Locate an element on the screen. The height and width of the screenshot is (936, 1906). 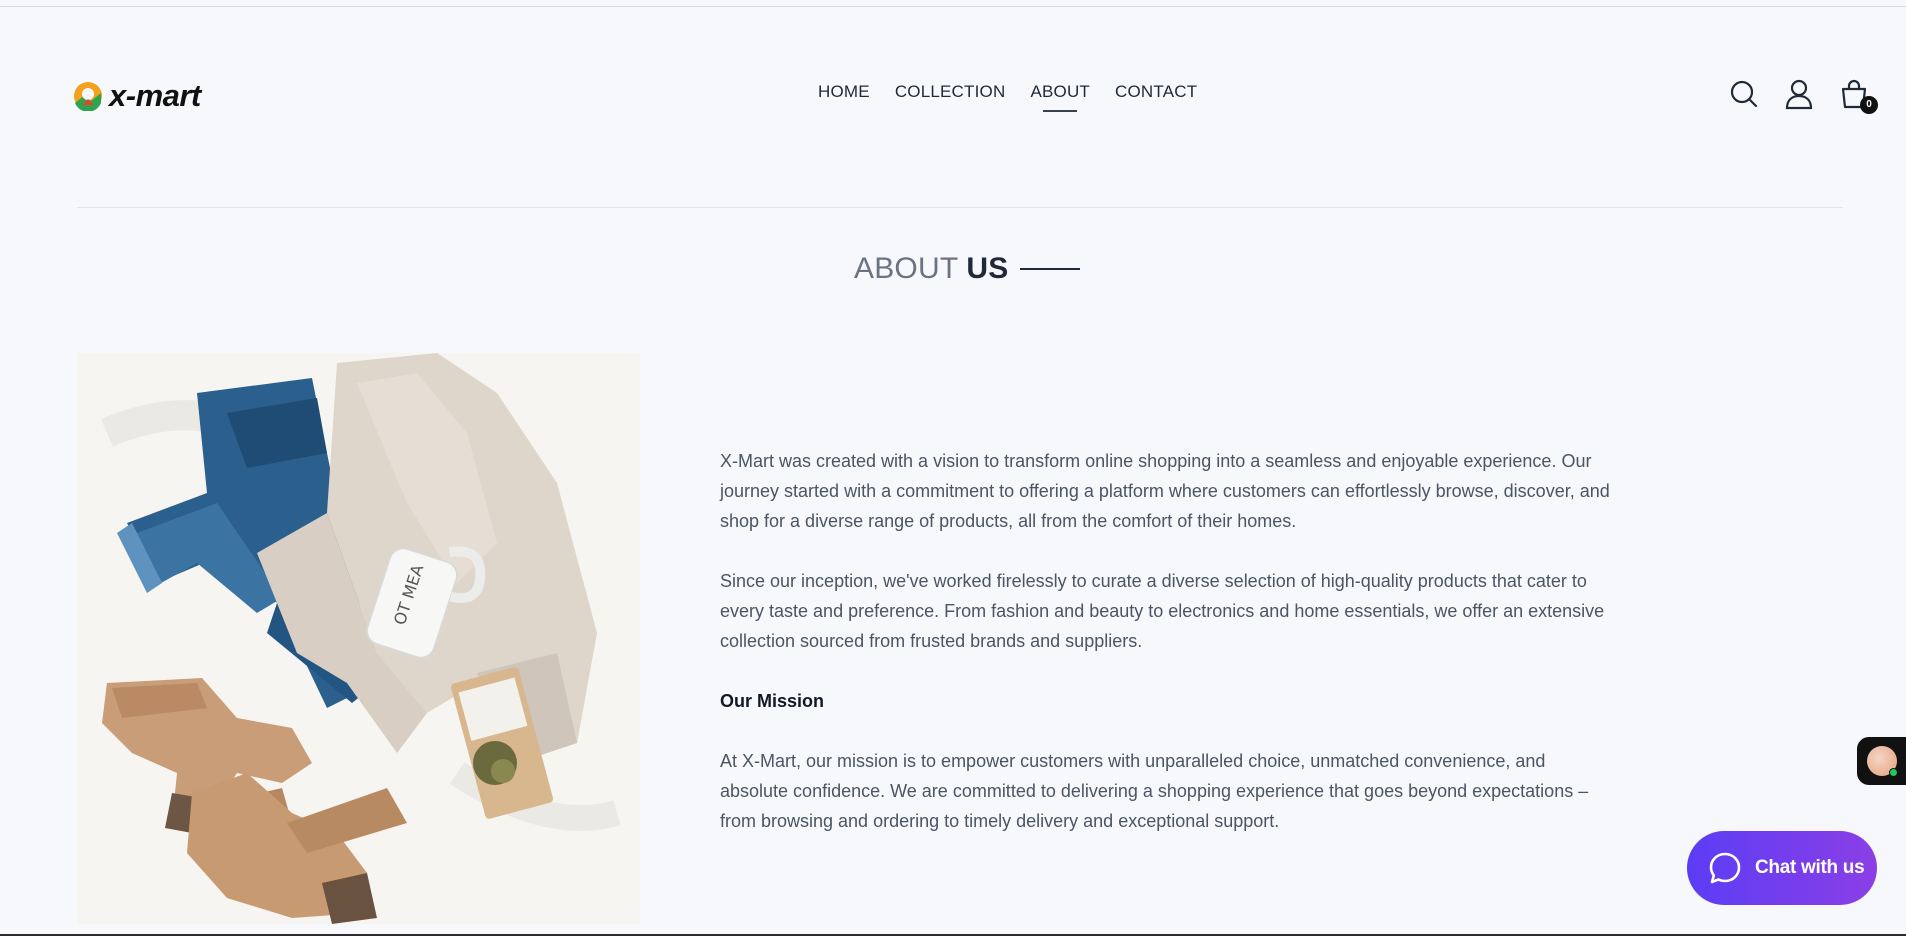
user-icon is located at coordinates (1799, 94).